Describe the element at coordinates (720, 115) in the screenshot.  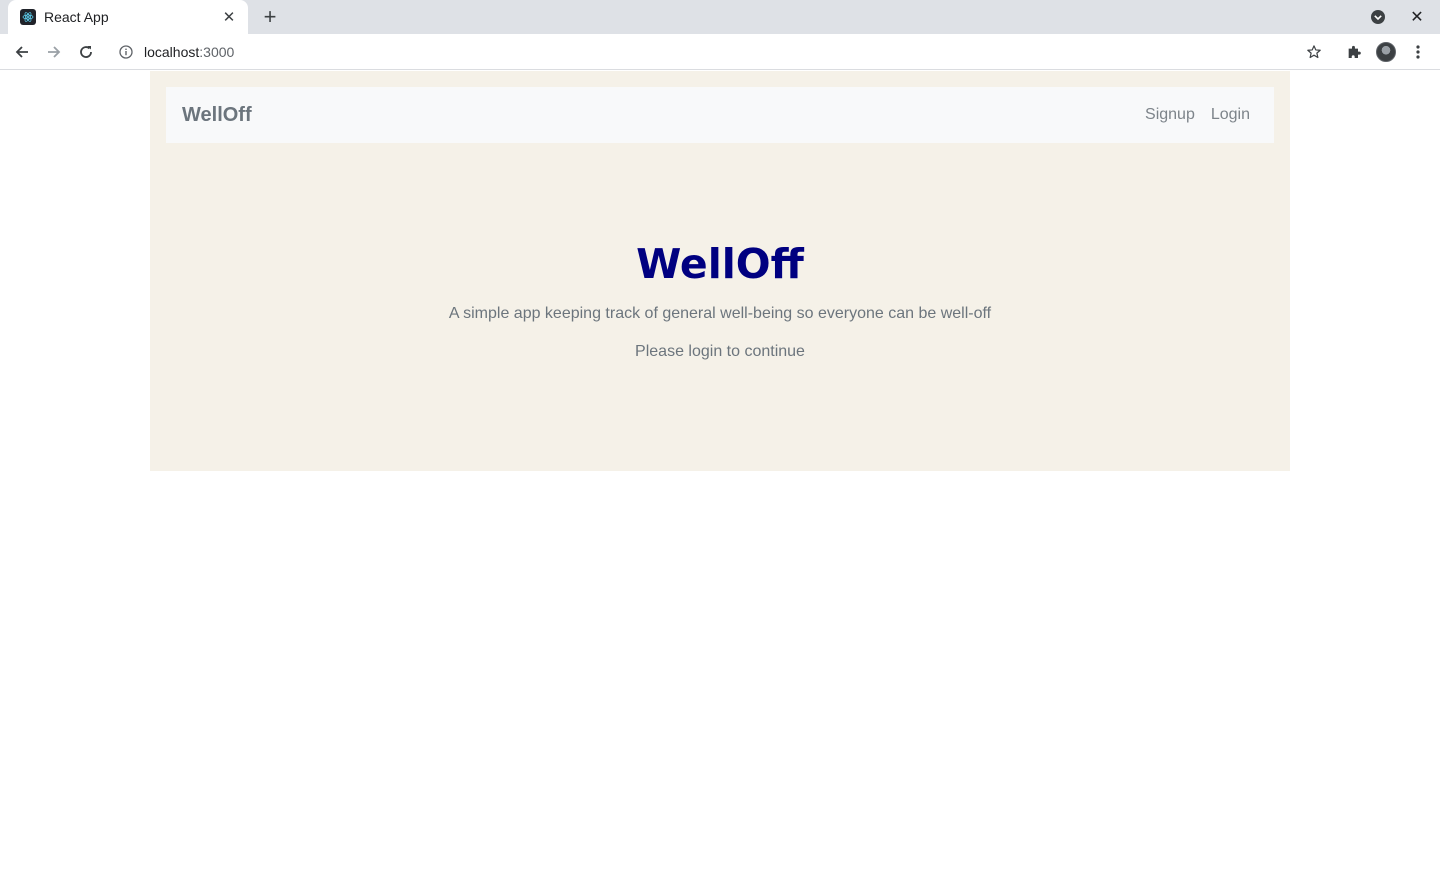
I see `navbar: WellOff Signup Login` at that location.